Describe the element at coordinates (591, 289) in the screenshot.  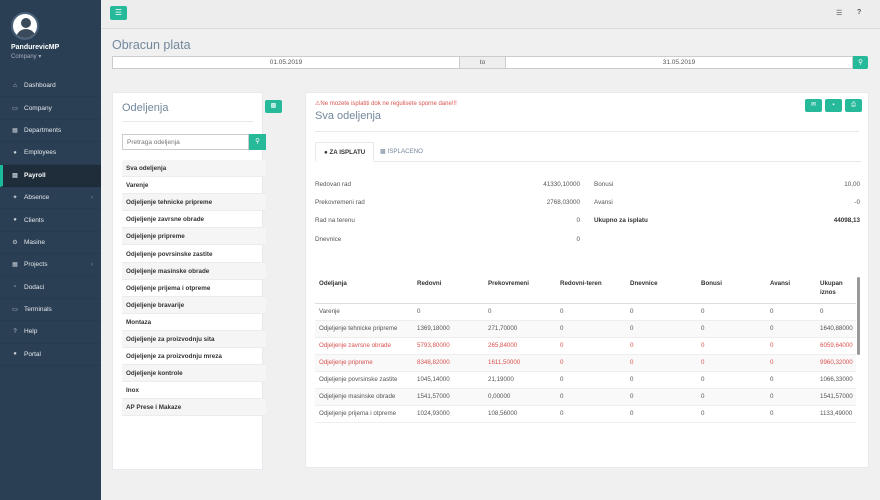
I see `column-header: Redovni-teren` at that location.